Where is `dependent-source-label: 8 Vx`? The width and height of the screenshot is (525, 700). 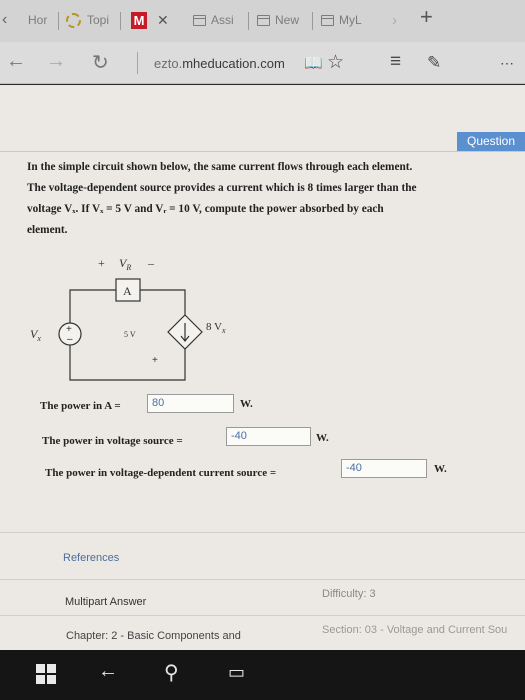 dependent-source-label: 8 Vx is located at coordinates (216, 328).